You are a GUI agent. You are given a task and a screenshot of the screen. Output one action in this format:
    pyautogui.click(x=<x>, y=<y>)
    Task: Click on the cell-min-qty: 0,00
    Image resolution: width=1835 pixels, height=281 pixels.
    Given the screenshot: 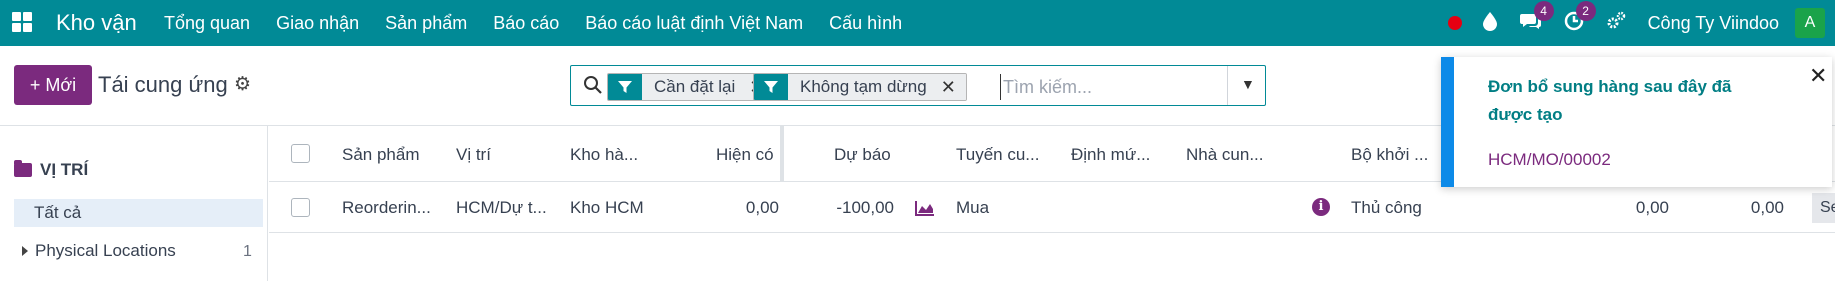 What is the action you would take?
    pyautogui.click(x=1634, y=208)
    